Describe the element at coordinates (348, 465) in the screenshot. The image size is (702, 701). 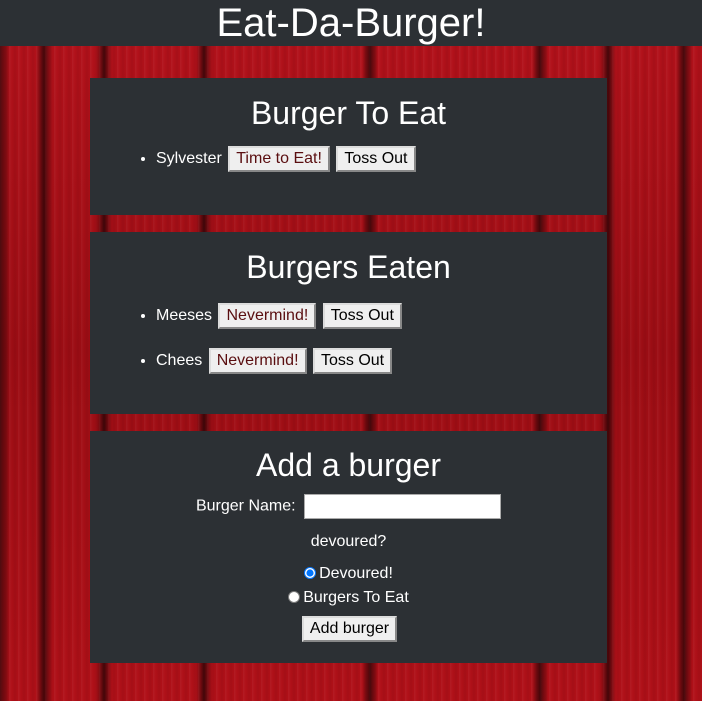
I see `add-burger-heading: Add a burger` at that location.